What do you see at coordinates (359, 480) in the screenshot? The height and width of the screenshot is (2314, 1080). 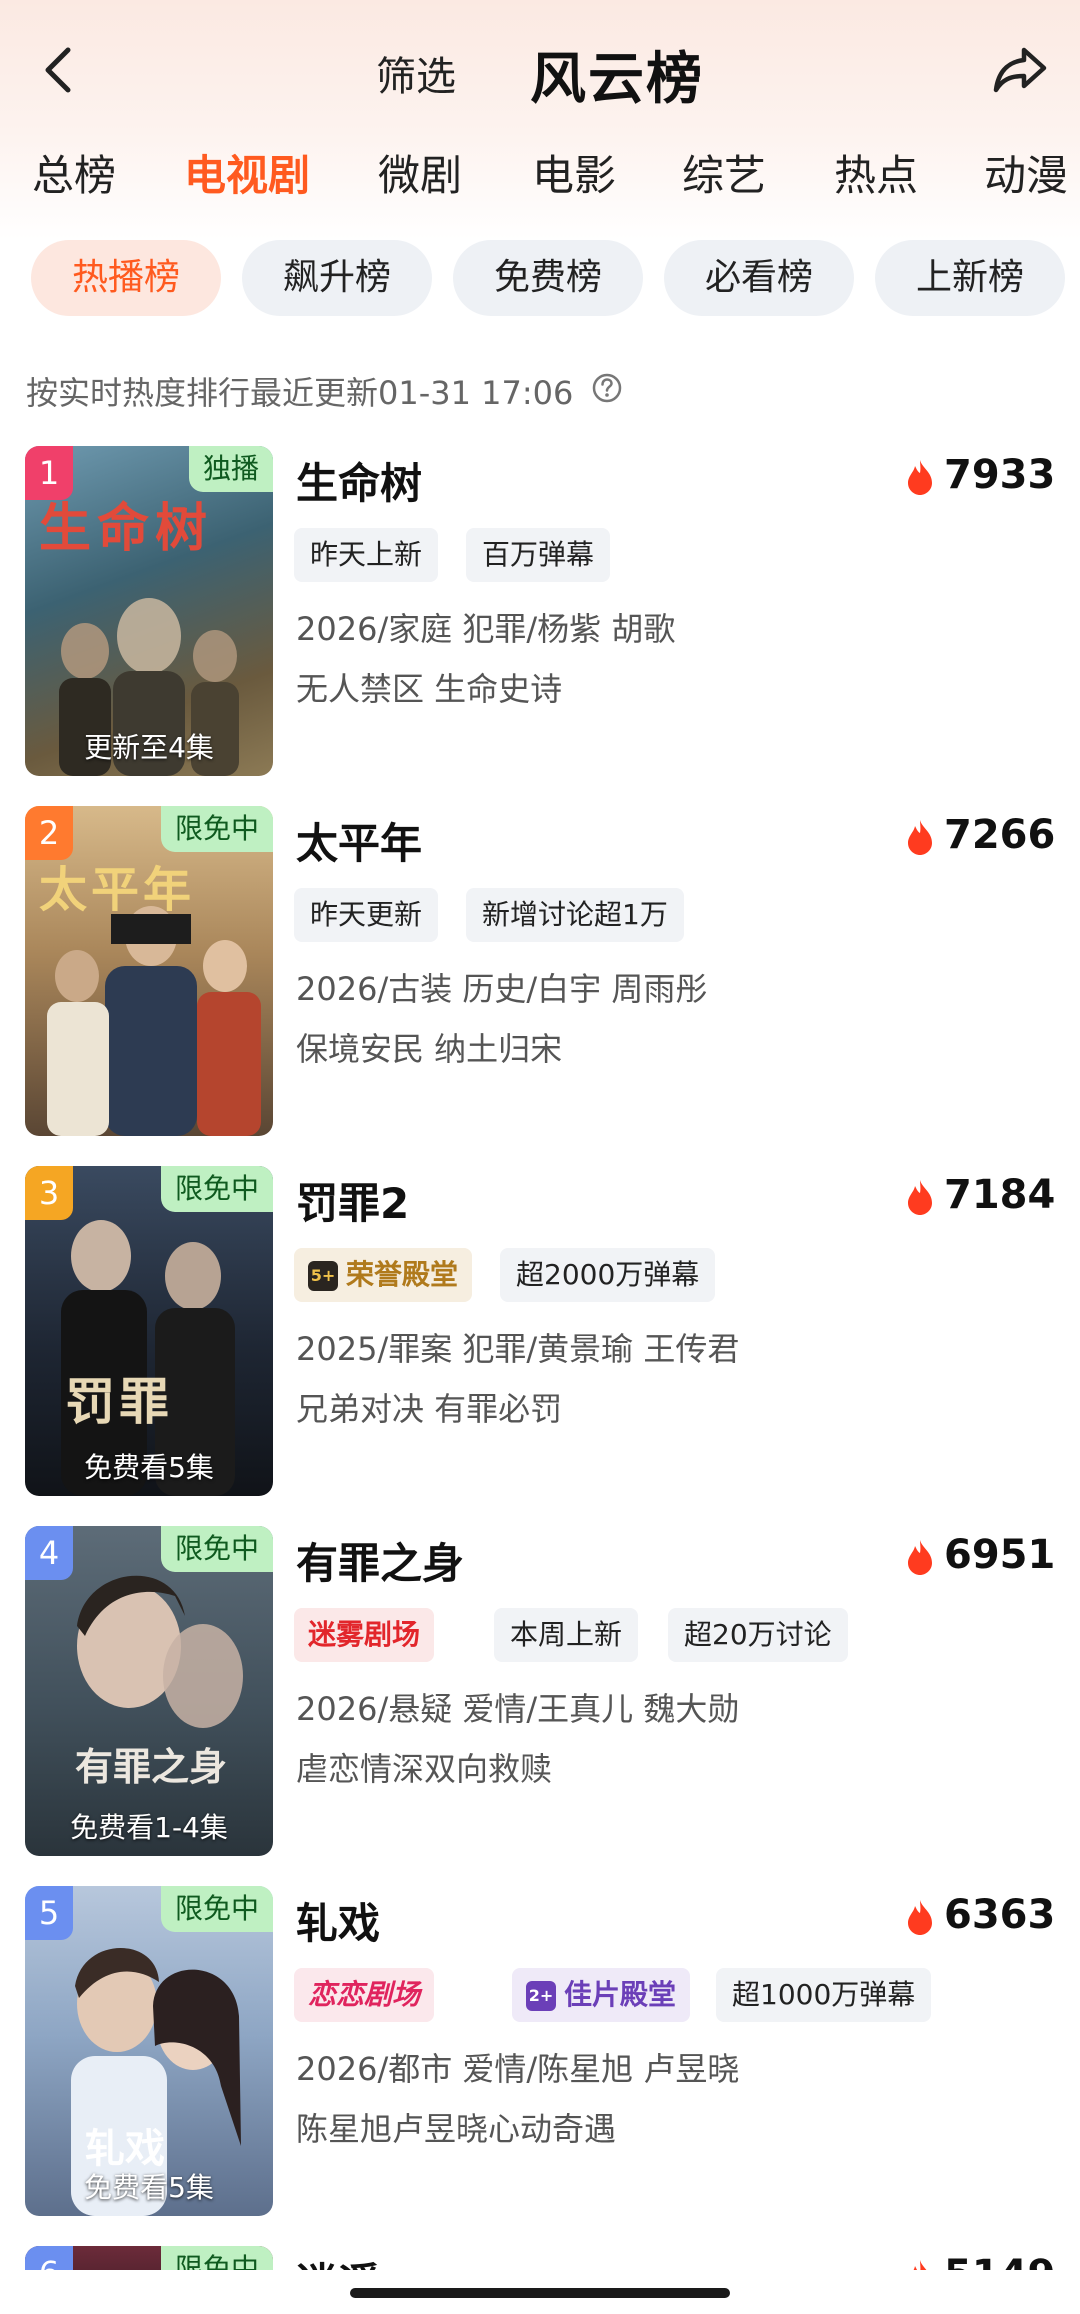 I see `show-title: 生命树` at bounding box center [359, 480].